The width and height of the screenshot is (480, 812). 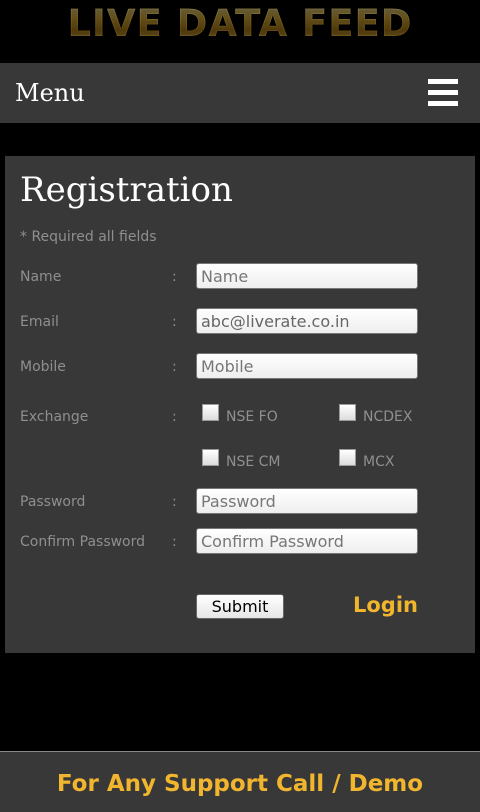 What do you see at coordinates (41, 277) in the screenshot?
I see `name-label: Name` at bounding box center [41, 277].